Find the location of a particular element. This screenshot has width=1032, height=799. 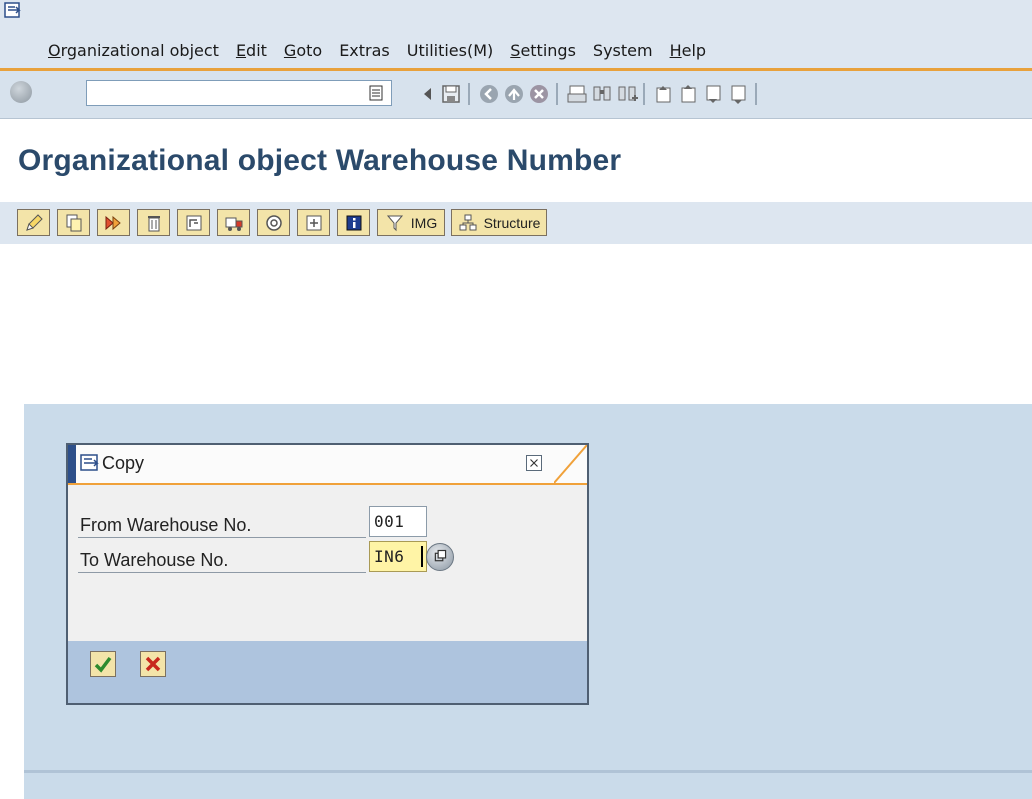

menu-edit: Edit is located at coordinates (251, 53).